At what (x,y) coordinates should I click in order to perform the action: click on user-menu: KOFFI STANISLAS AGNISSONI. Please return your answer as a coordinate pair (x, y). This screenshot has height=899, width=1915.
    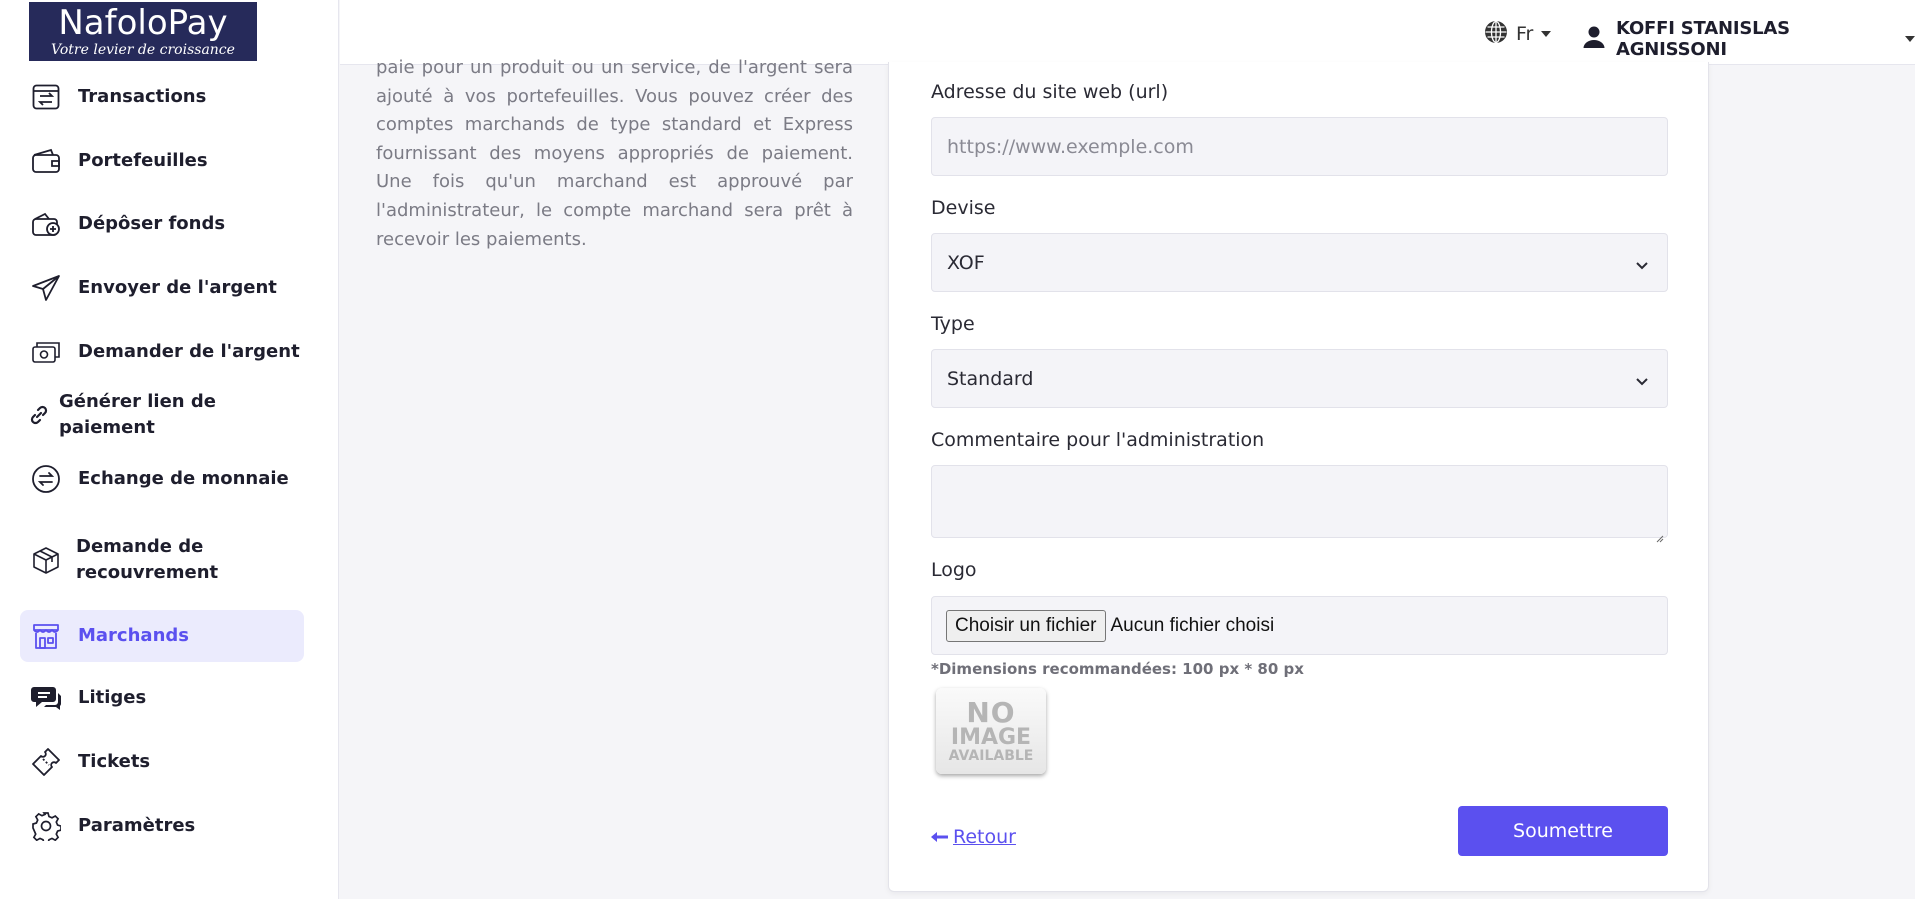
    Looking at the image, I should click on (1748, 39).